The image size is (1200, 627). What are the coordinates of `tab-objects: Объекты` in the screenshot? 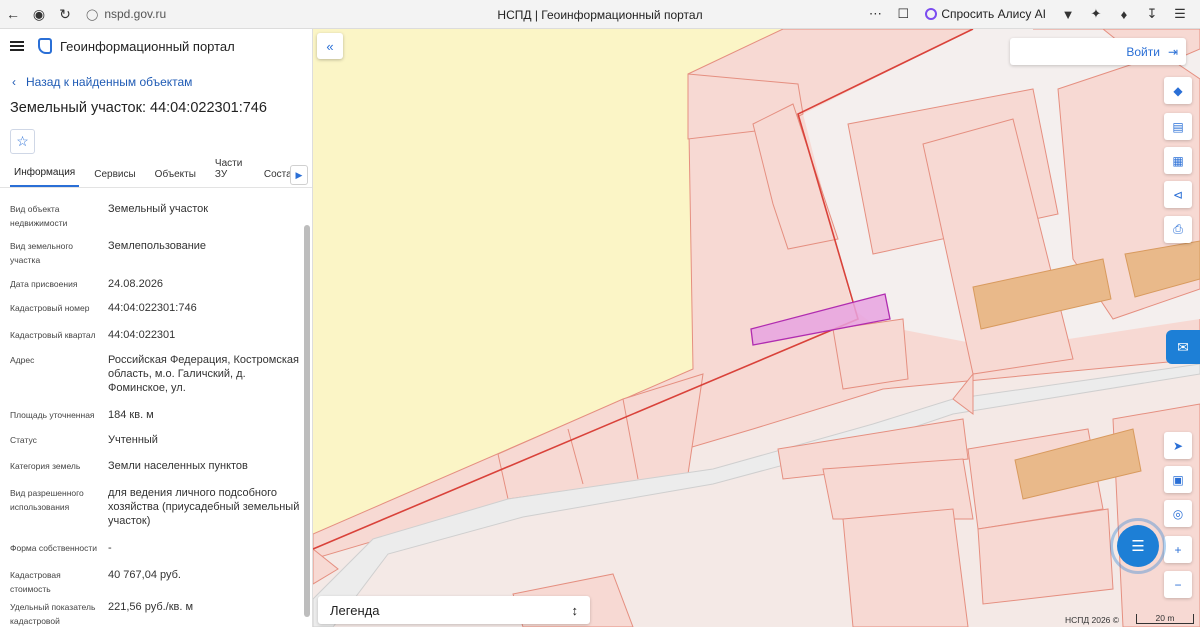 It's located at (175, 178).